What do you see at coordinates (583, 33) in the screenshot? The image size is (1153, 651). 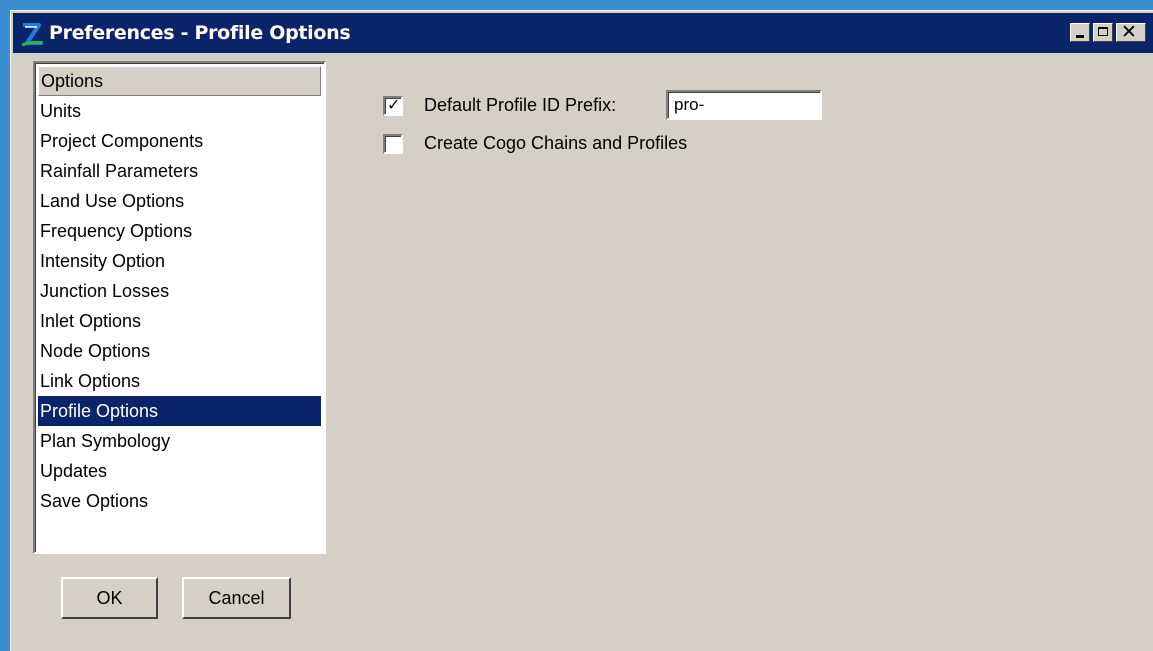 I see `title-bar: Preferences - Profile Options ✕` at bounding box center [583, 33].